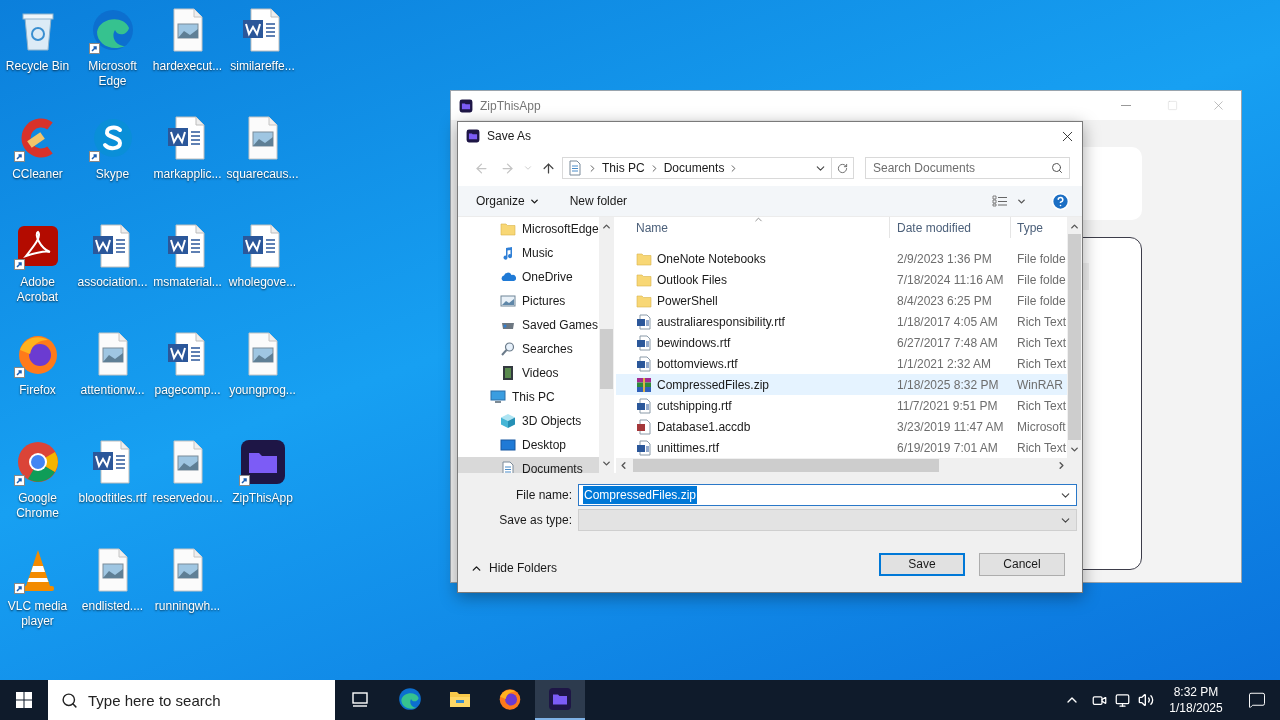 The height and width of the screenshot is (720, 1280). What do you see at coordinates (841, 342) in the screenshot?
I see `file-row: bewindows.rtf 6/27/2017 7:48 AM Rich Text` at bounding box center [841, 342].